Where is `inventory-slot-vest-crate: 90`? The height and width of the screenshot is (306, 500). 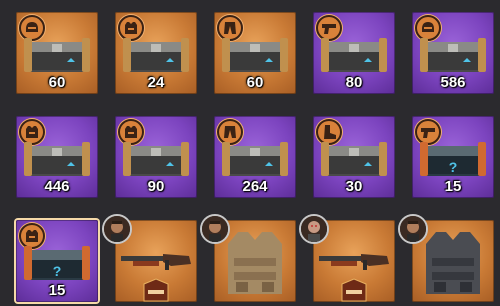
inventory-slot-vest-crate: 90 is located at coordinates (156, 157).